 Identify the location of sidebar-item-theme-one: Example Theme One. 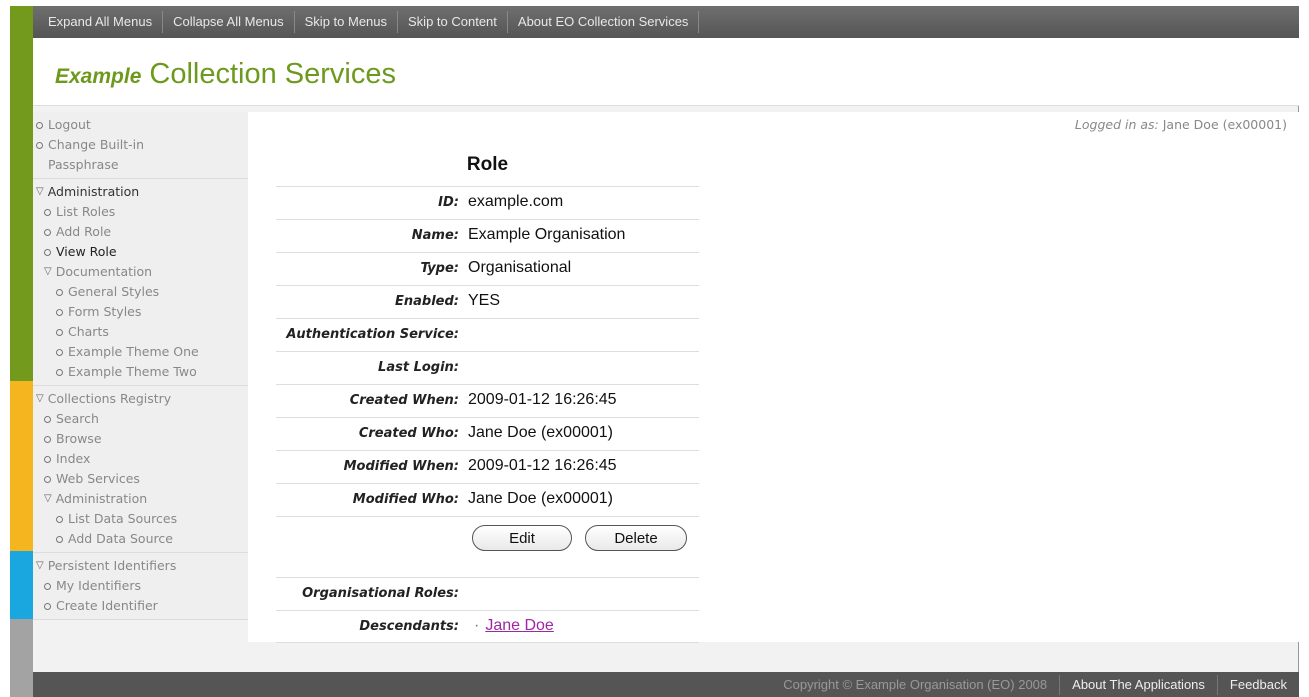
(140, 352).